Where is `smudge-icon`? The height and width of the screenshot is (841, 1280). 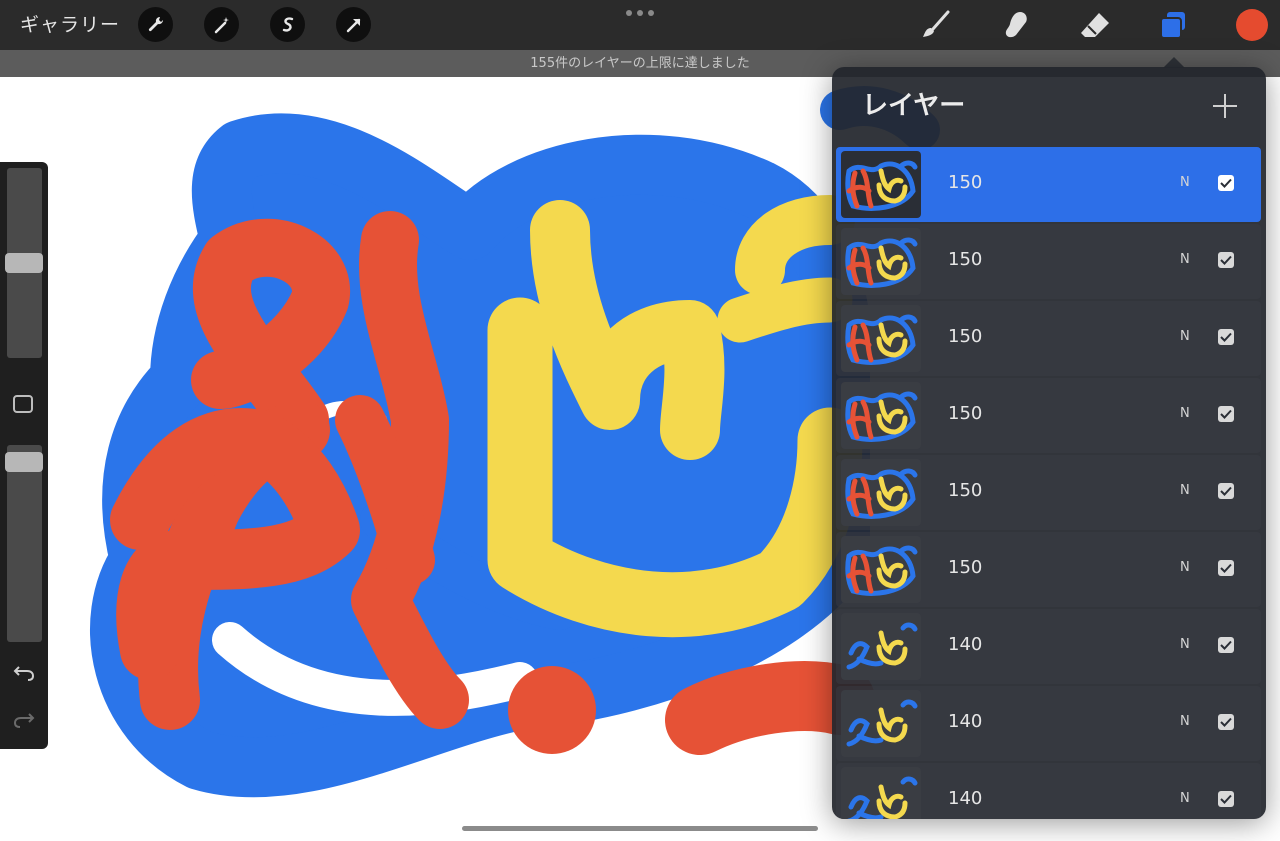 smudge-icon is located at coordinates (1016, 25).